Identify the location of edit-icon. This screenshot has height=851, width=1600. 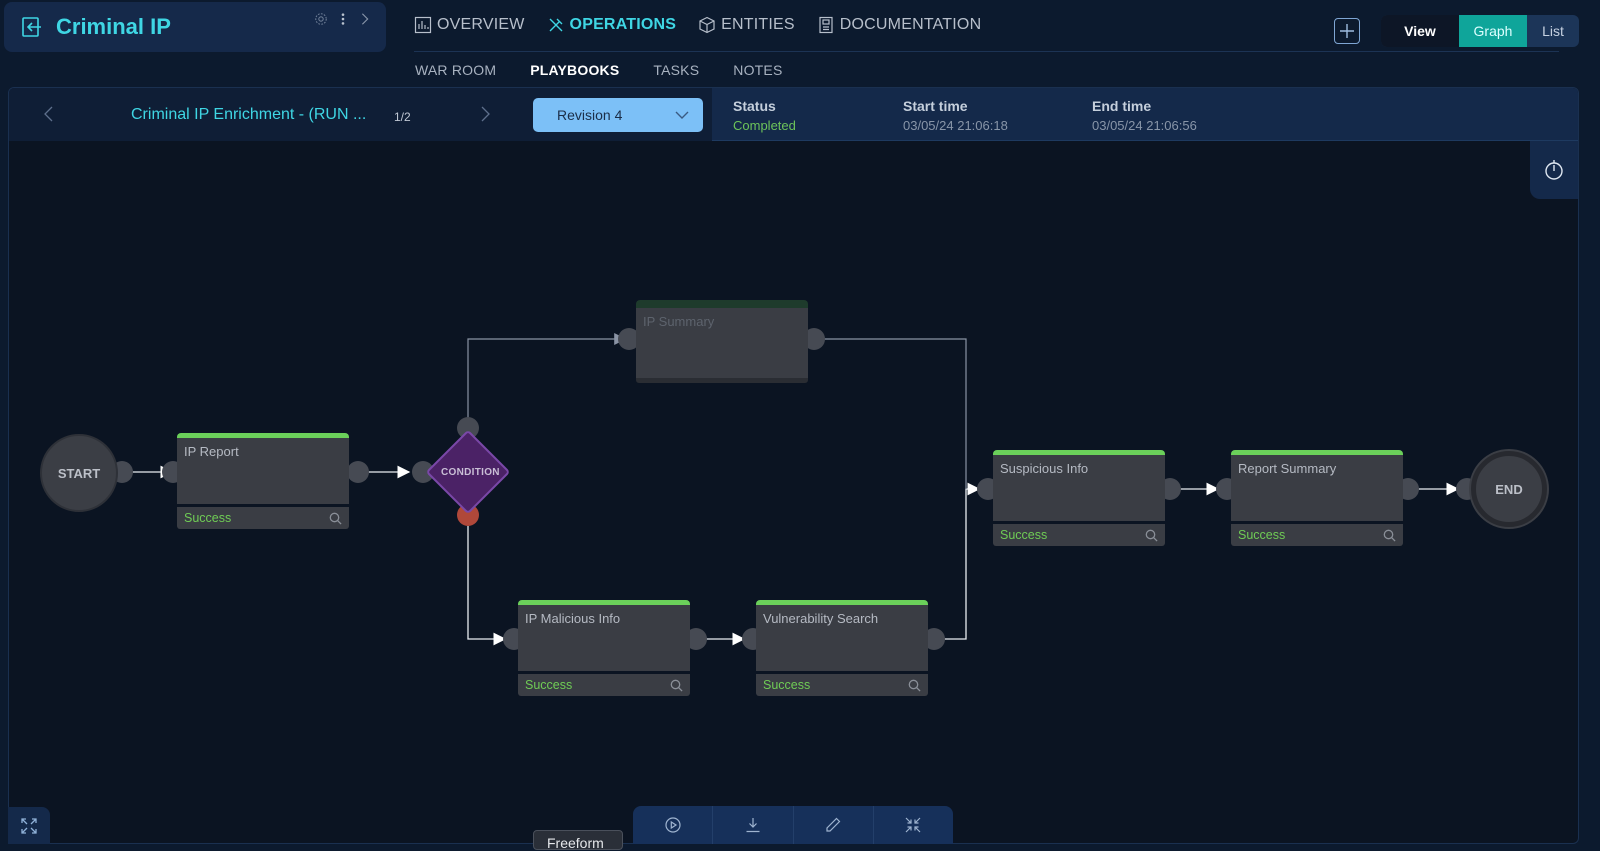
(833, 824).